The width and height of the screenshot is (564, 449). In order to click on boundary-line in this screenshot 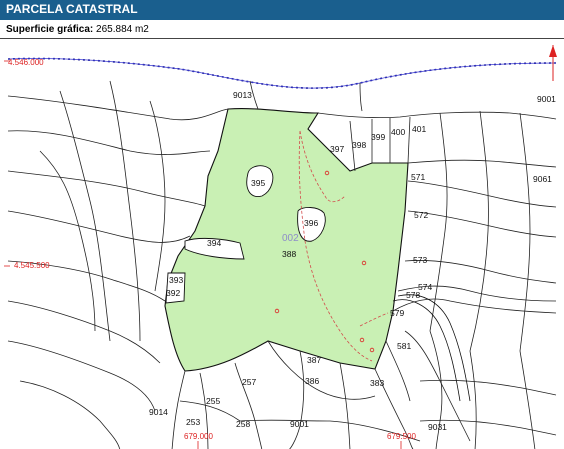, I will do `click(282, 73)`.